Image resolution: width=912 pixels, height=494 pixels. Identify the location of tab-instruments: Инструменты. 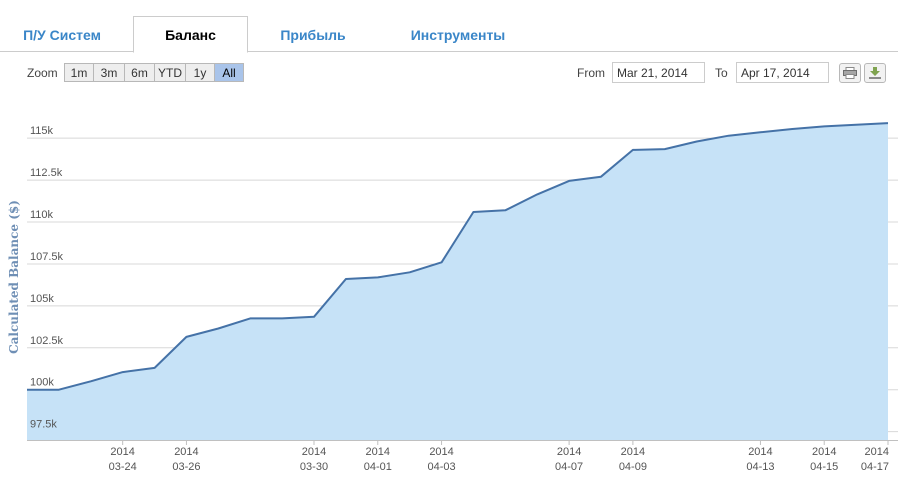
(458, 34).